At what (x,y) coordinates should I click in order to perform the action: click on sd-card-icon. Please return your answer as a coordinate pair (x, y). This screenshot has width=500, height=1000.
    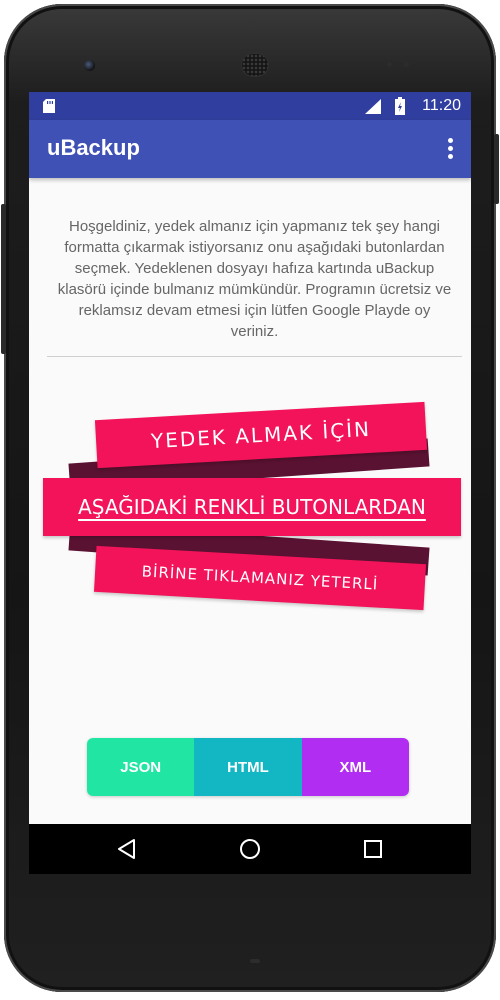
    Looking at the image, I should click on (49, 106).